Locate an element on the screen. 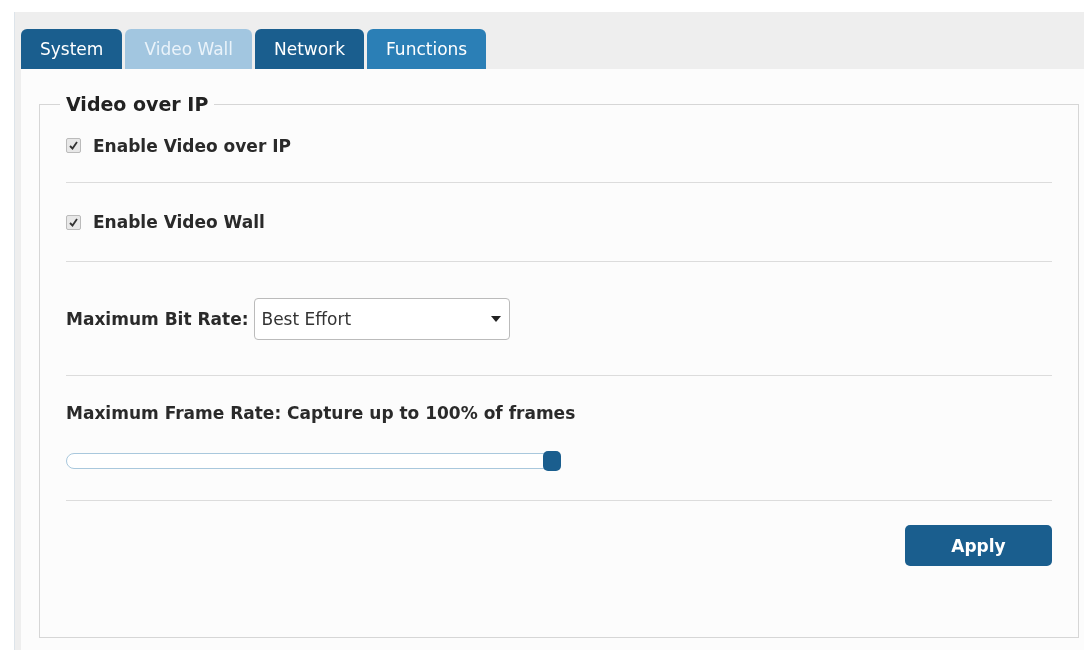 Image resolution: width=1084 pixels, height=650 pixels. caret-icon is located at coordinates (496, 318).